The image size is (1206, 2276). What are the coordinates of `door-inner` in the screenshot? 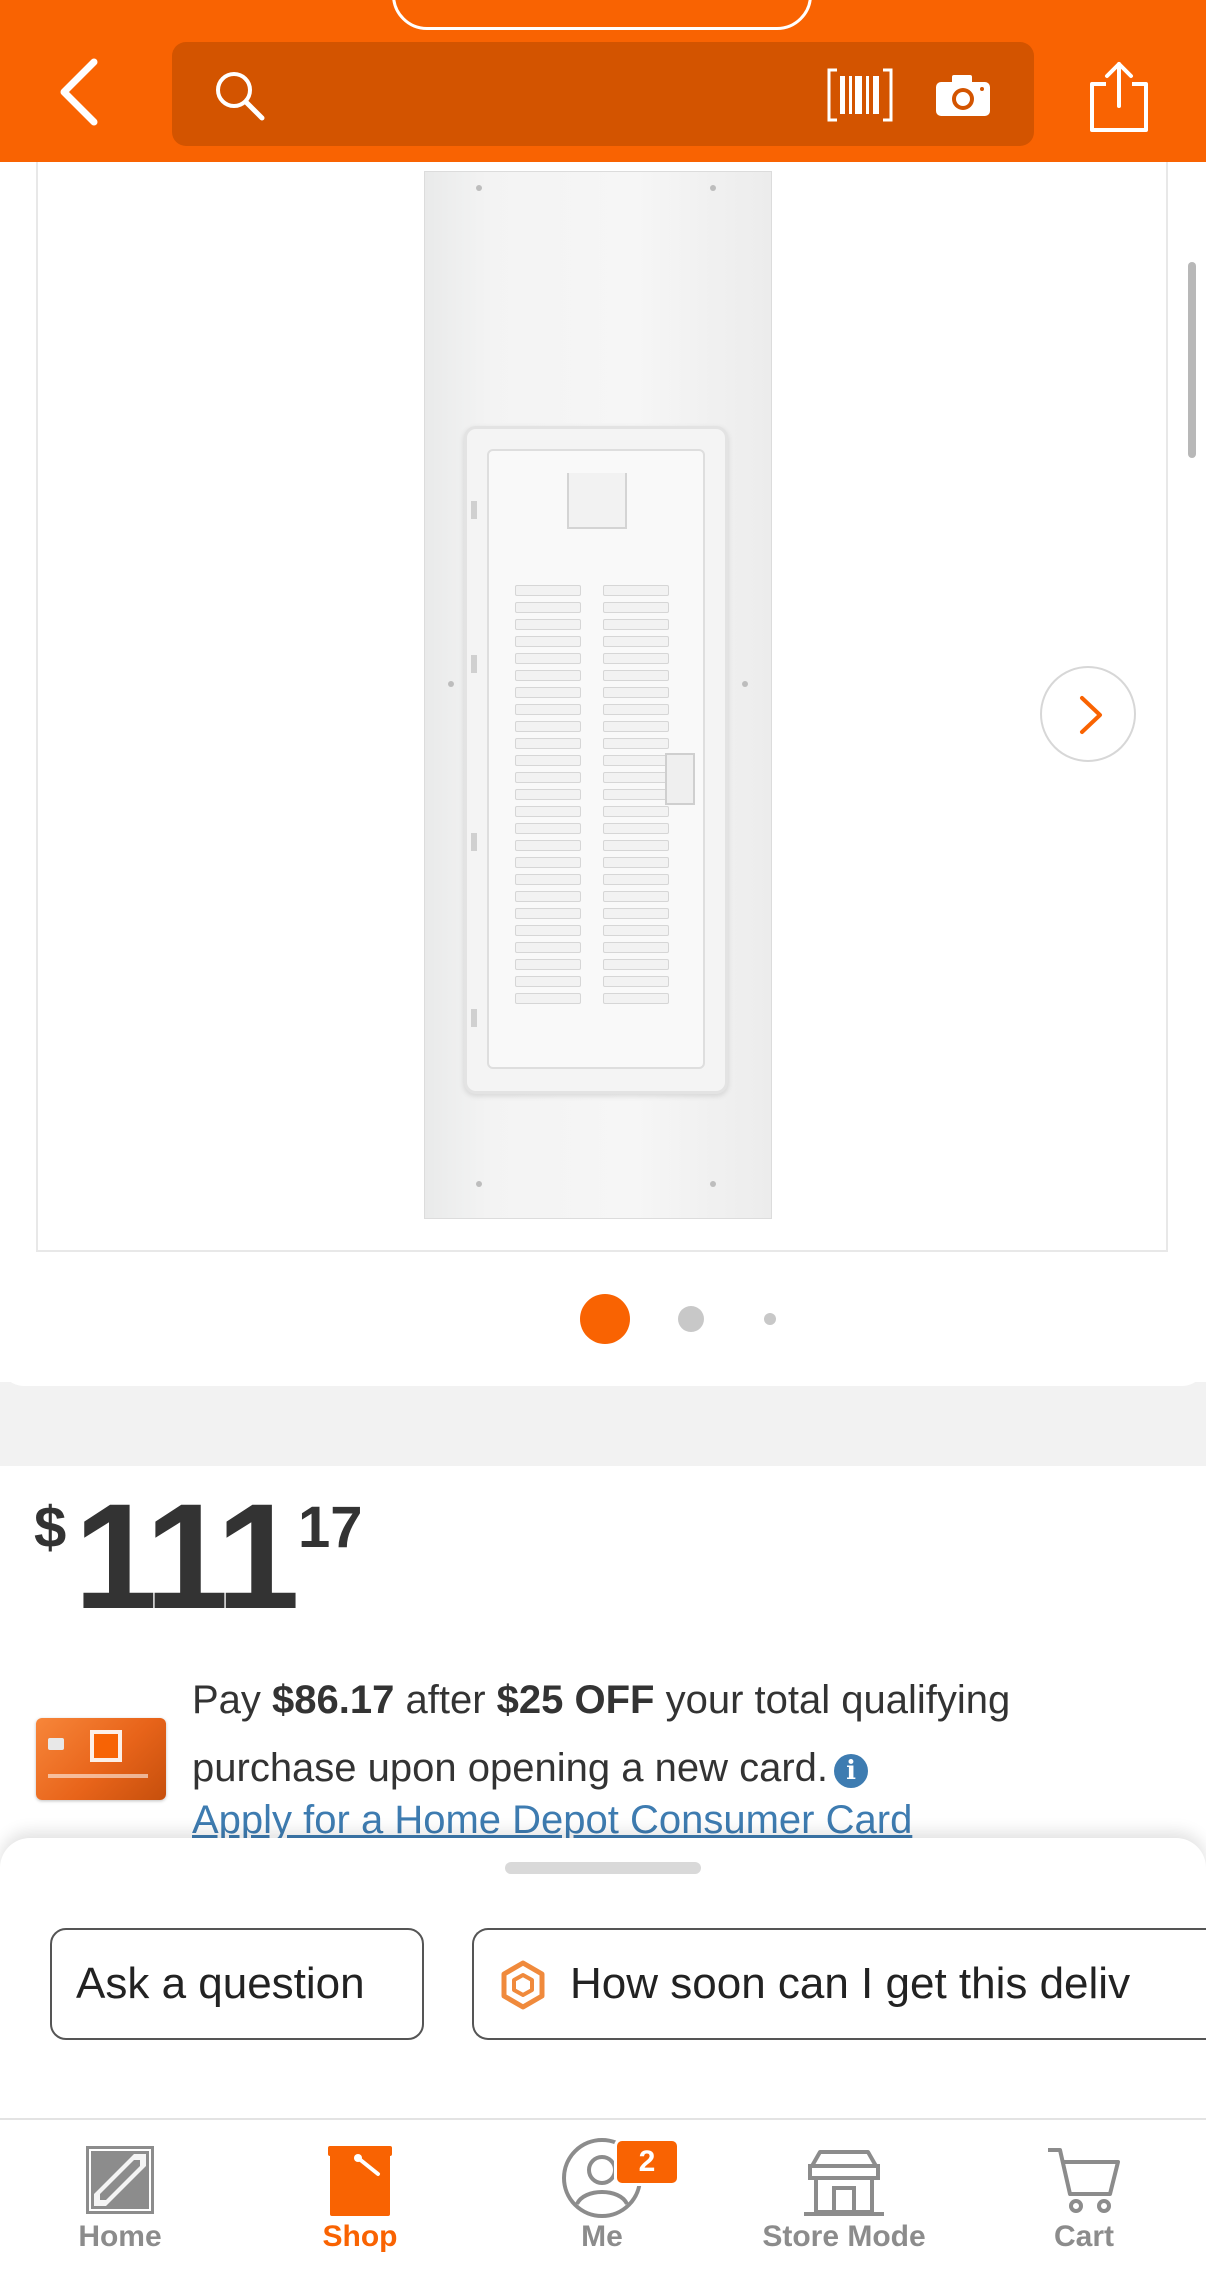 It's located at (596, 759).